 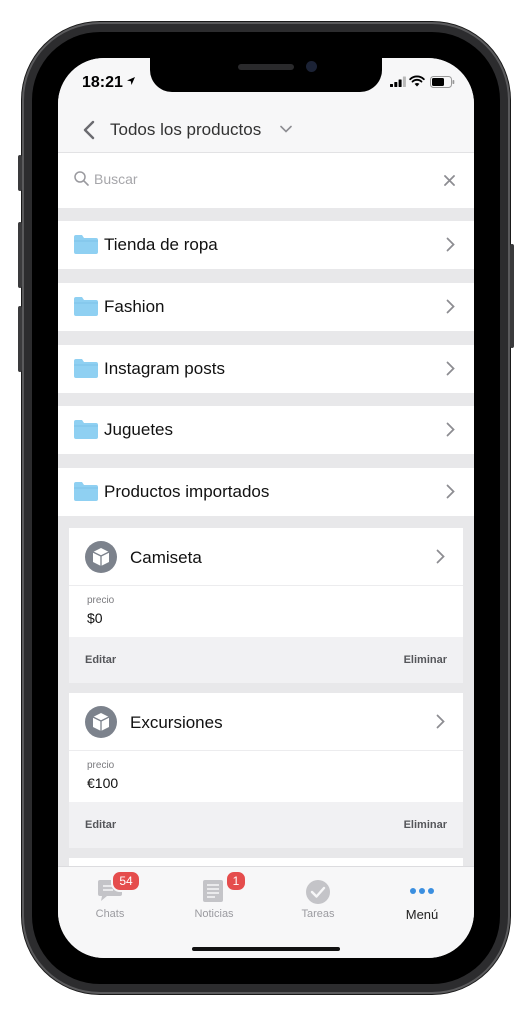 What do you see at coordinates (286, 129) in the screenshot?
I see `chevron-down-icon` at bounding box center [286, 129].